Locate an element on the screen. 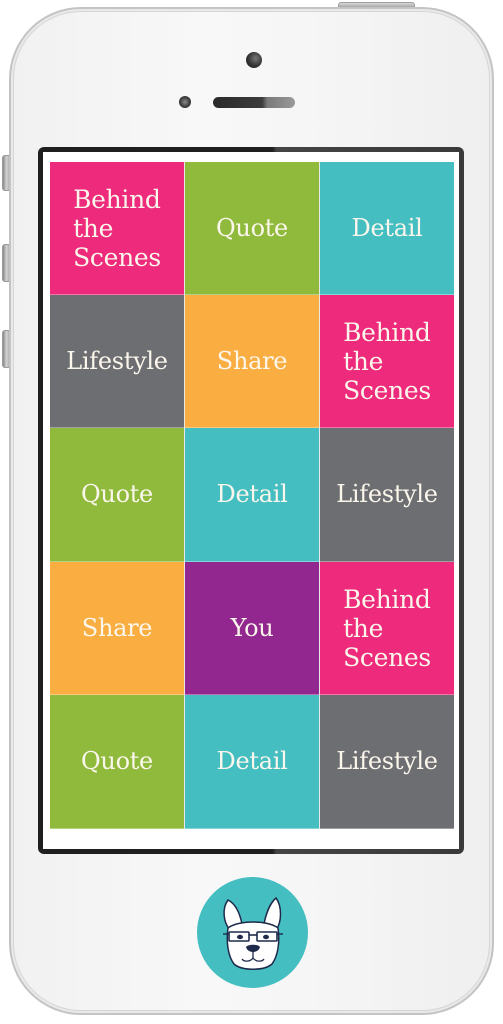 Image resolution: width=503 pixels, height=1024 pixels. front-camera-icon is located at coordinates (254, 60).